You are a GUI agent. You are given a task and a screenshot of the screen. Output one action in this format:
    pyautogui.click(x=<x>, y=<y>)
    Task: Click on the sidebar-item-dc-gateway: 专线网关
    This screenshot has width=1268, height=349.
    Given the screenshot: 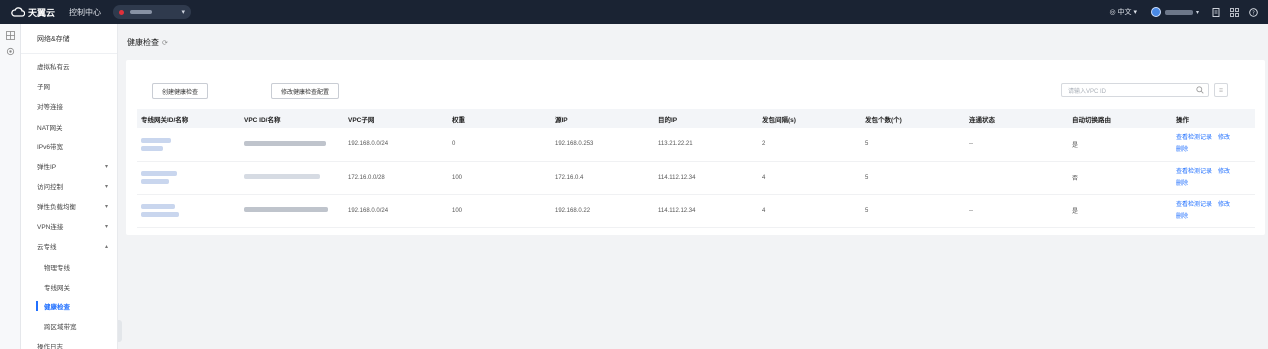 What is the action you would take?
    pyautogui.click(x=69, y=287)
    